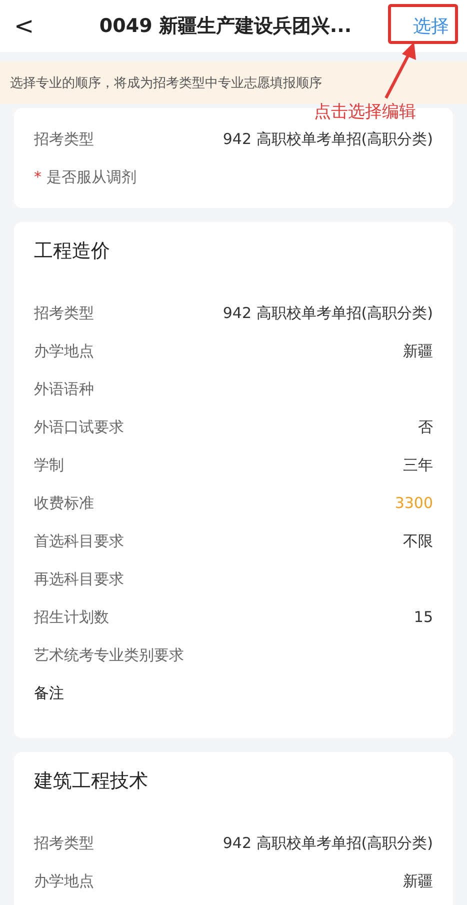 The width and height of the screenshot is (467, 905). I want to click on field-label: 外语口试要求, so click(79, 427).